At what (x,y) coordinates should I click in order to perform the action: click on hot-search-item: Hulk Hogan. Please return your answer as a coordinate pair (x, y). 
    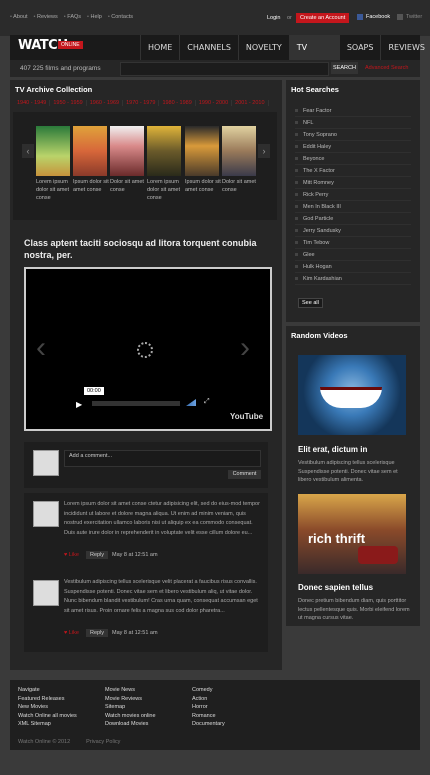
    Looking at the image, I should click on (353, 267).